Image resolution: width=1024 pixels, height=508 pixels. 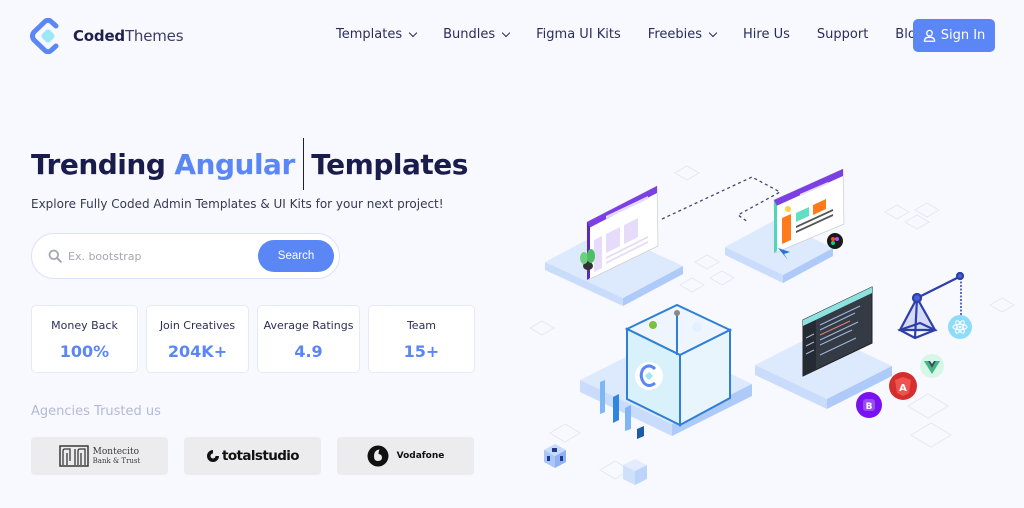 What do you see at coordinates (678, 365) in the screenshot?
I see `glass-cube` at bounding box center [678, 365].